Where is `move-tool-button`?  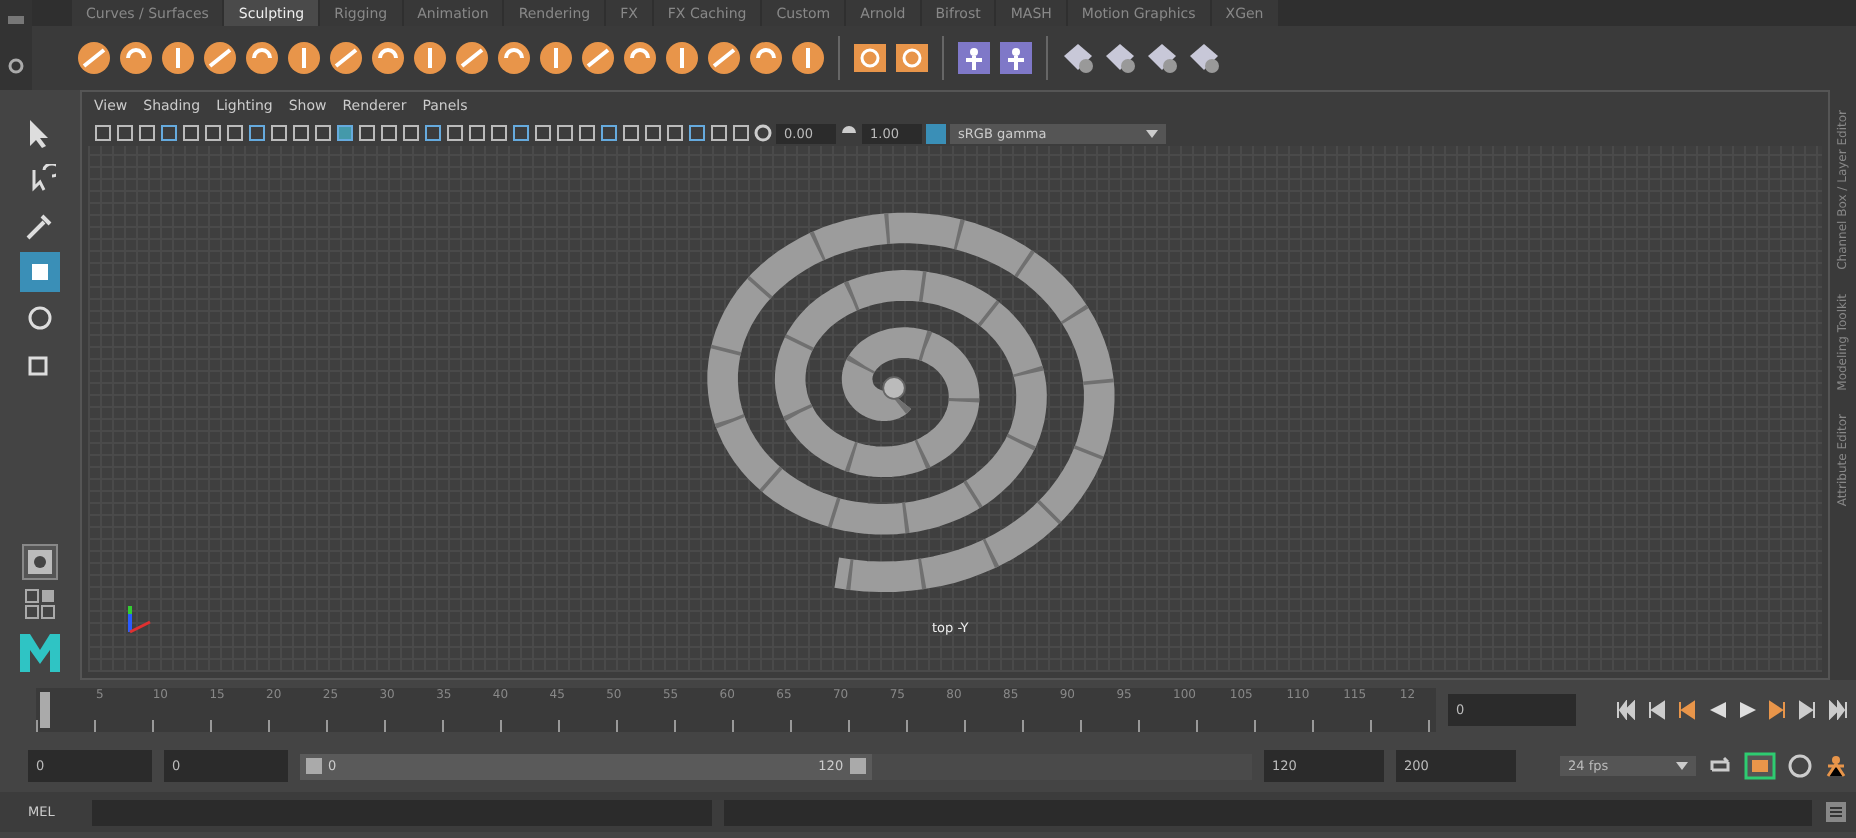
move-tool-button is located at coordinates (40, 272).